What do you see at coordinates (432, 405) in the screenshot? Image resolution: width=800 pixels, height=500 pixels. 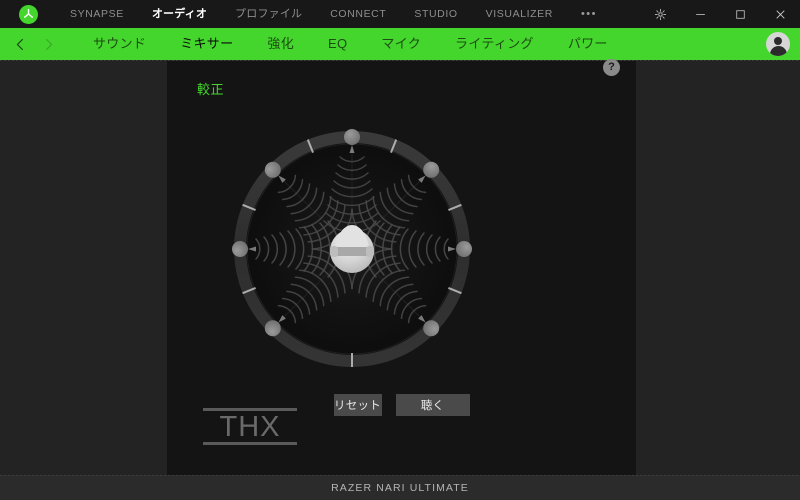 I see `listen-button: 聴く` at bounding box center [432, 405].